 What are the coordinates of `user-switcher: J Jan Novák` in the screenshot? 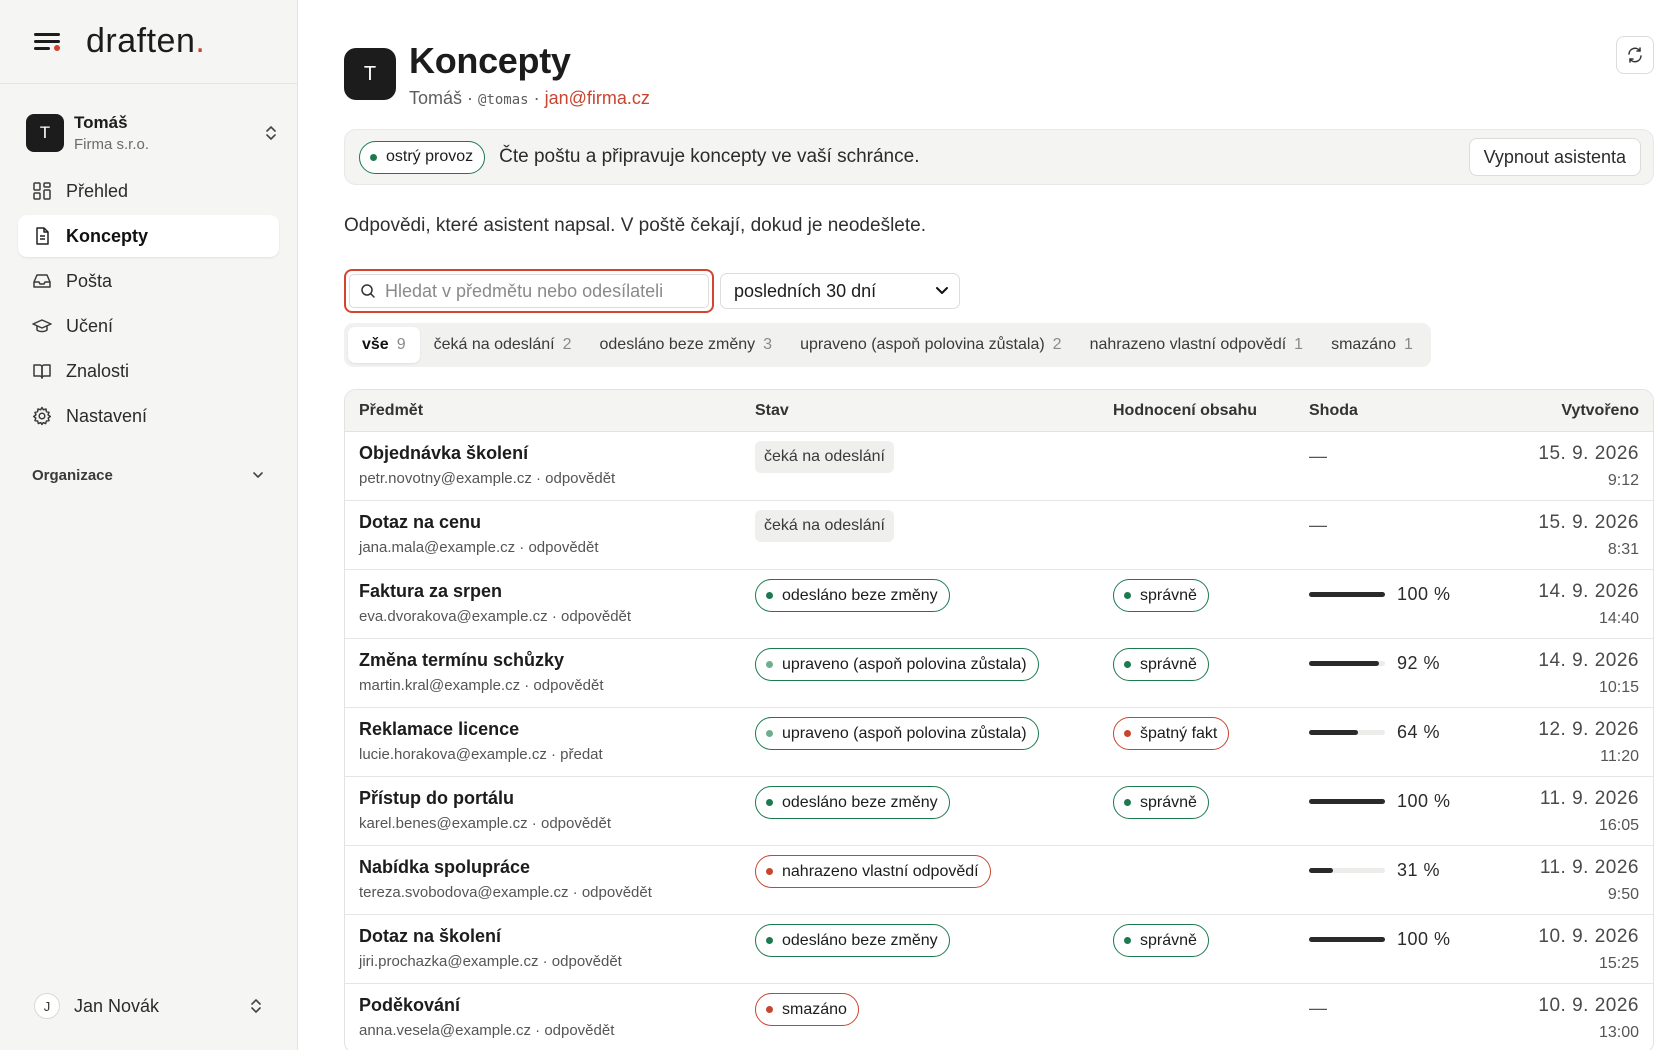 It's located at (148, 1006).